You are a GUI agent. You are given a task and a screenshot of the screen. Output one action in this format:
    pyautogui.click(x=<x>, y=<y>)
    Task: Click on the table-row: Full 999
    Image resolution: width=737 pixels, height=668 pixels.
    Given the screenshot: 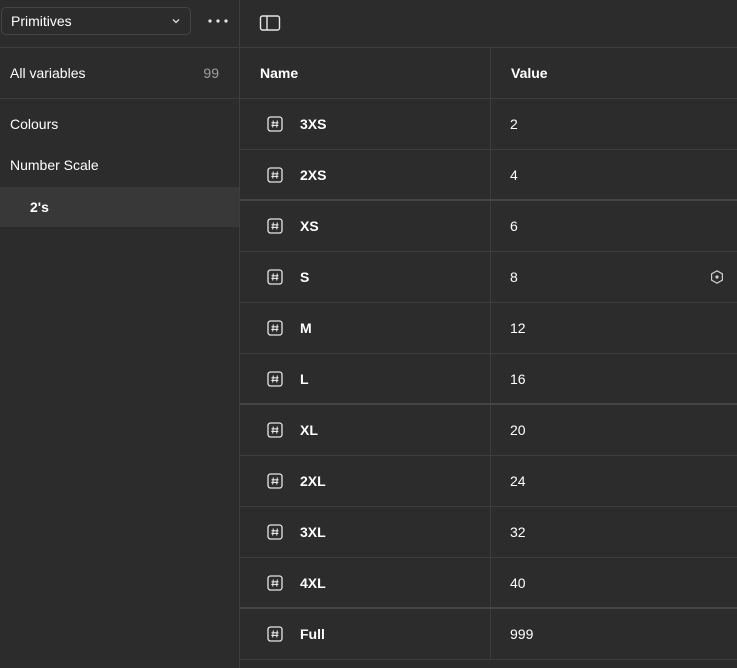 What is the action you would take?
    pyautogui.click(x=488, y=634)
    